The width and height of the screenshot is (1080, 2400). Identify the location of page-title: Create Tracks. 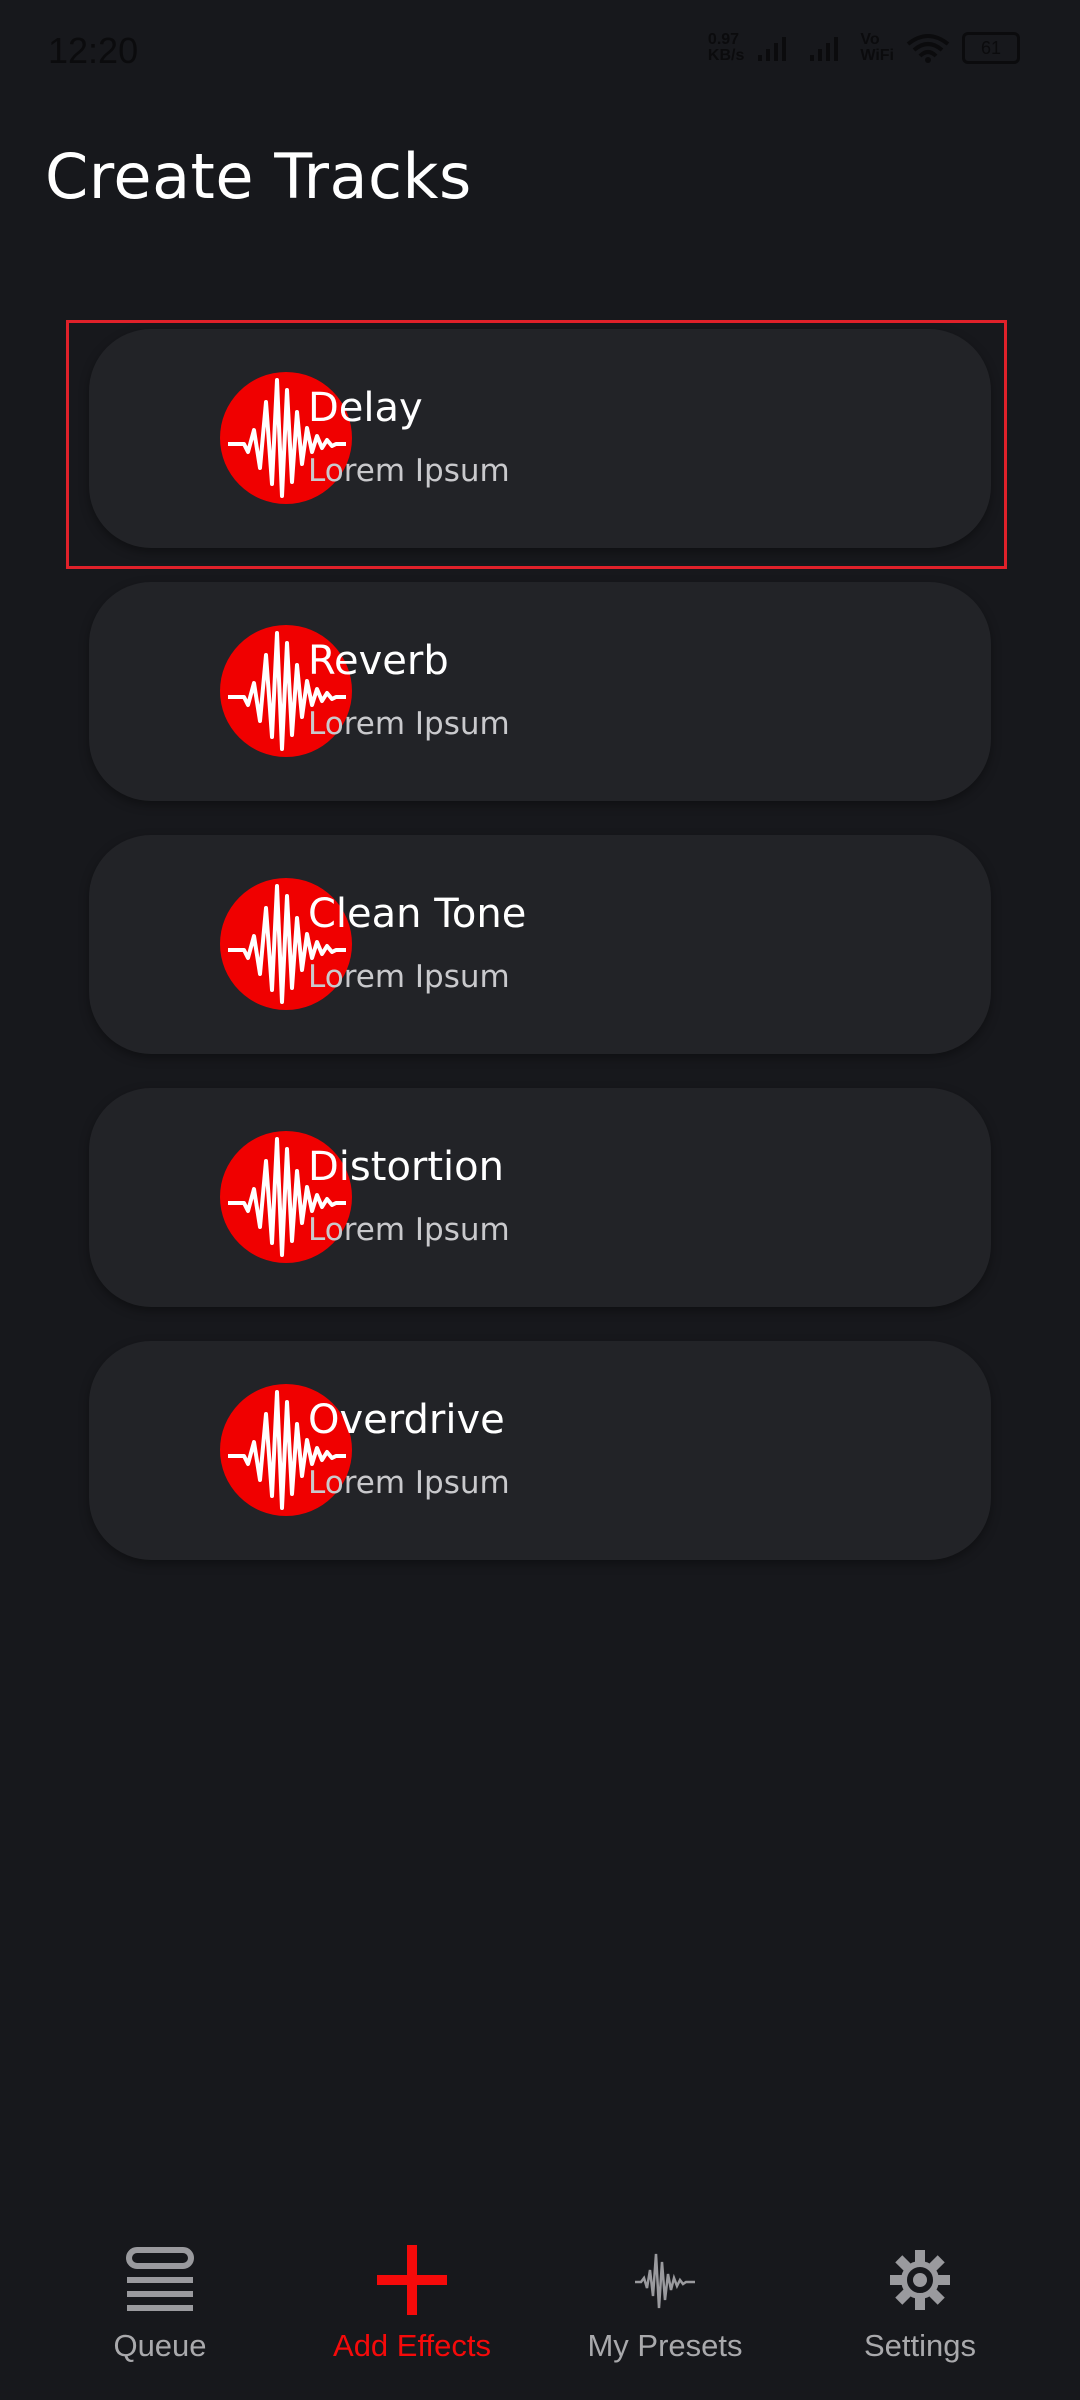
(258, 176).